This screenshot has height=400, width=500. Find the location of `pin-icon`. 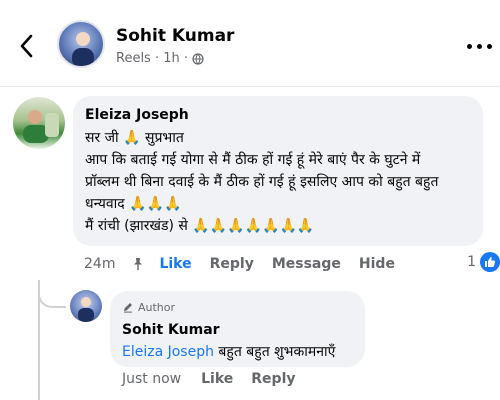

pin-icon is located at coordinates (138, 264).